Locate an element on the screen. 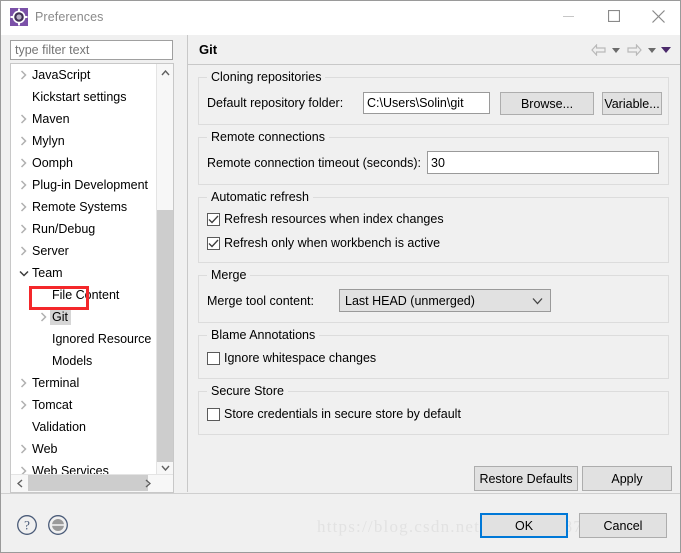 The image size is (681, 553). tree-item-label: Models is located at coordinates (72, 361).